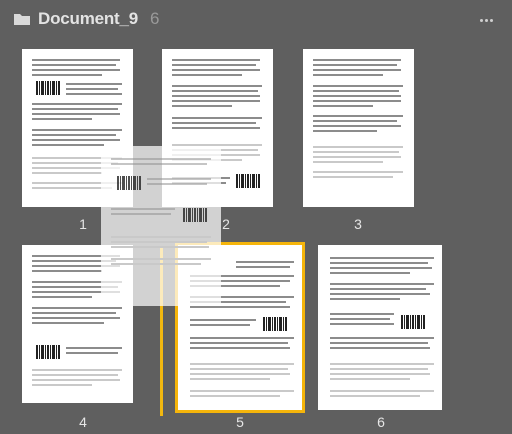  What do you see at coordinates (488, 21) in the screenshot?
I see `more-options-icon` at bounding box center [488, 21].